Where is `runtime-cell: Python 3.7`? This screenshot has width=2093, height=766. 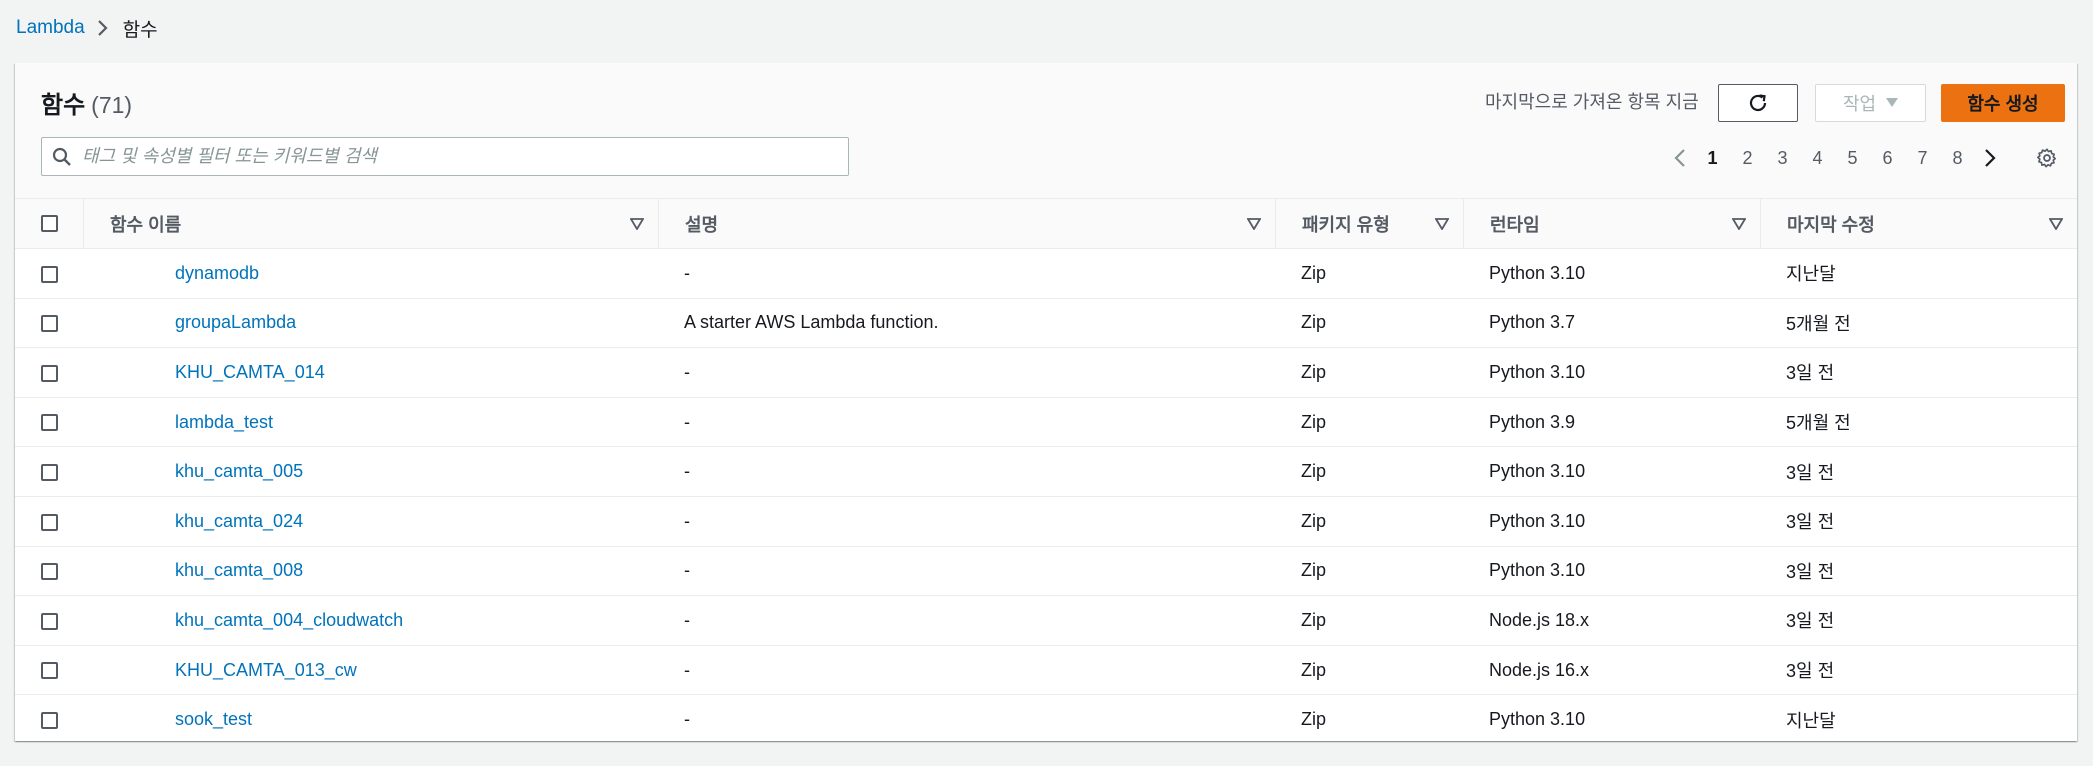
runtime-cell: Python 3.7 is located at coordinates (1532, 322).